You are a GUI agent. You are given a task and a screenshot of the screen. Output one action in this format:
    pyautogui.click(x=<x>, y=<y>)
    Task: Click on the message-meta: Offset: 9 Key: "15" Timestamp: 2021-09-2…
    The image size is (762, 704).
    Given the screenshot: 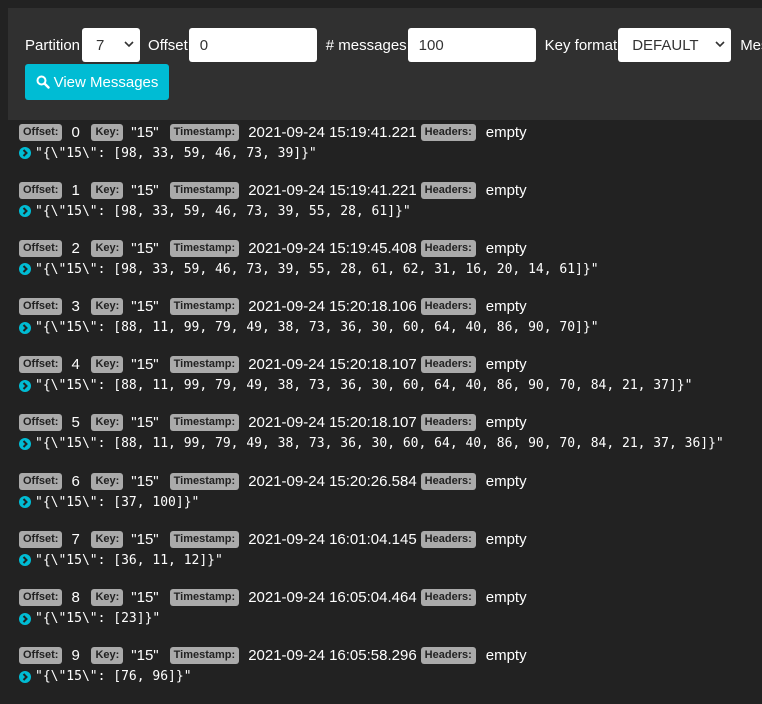 What is the action you would take?
    pyautogui.click(x=390, y=656)
    